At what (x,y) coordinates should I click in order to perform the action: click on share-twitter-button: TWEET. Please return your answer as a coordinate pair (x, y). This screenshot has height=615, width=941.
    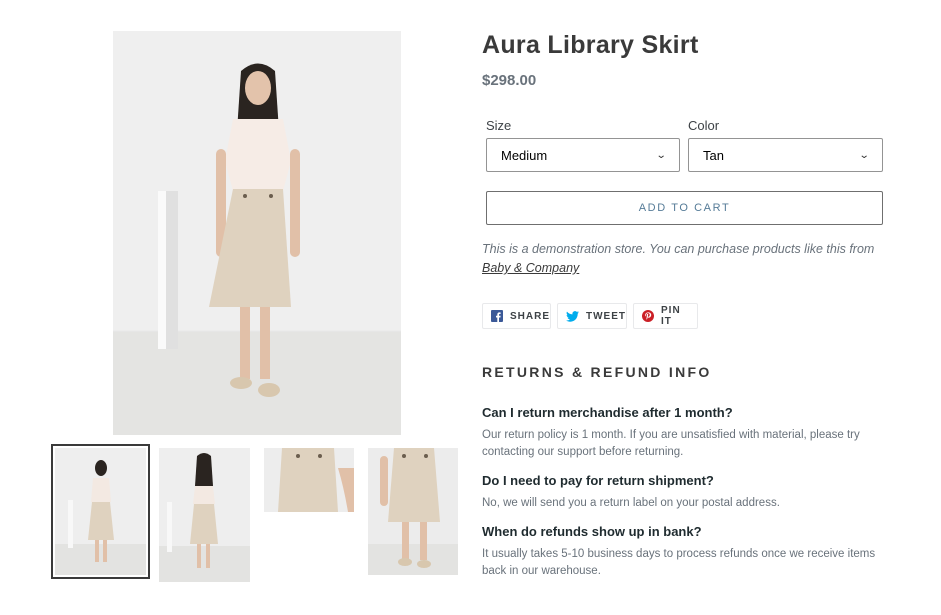
    Looking at the image, I should click on (592, 316).